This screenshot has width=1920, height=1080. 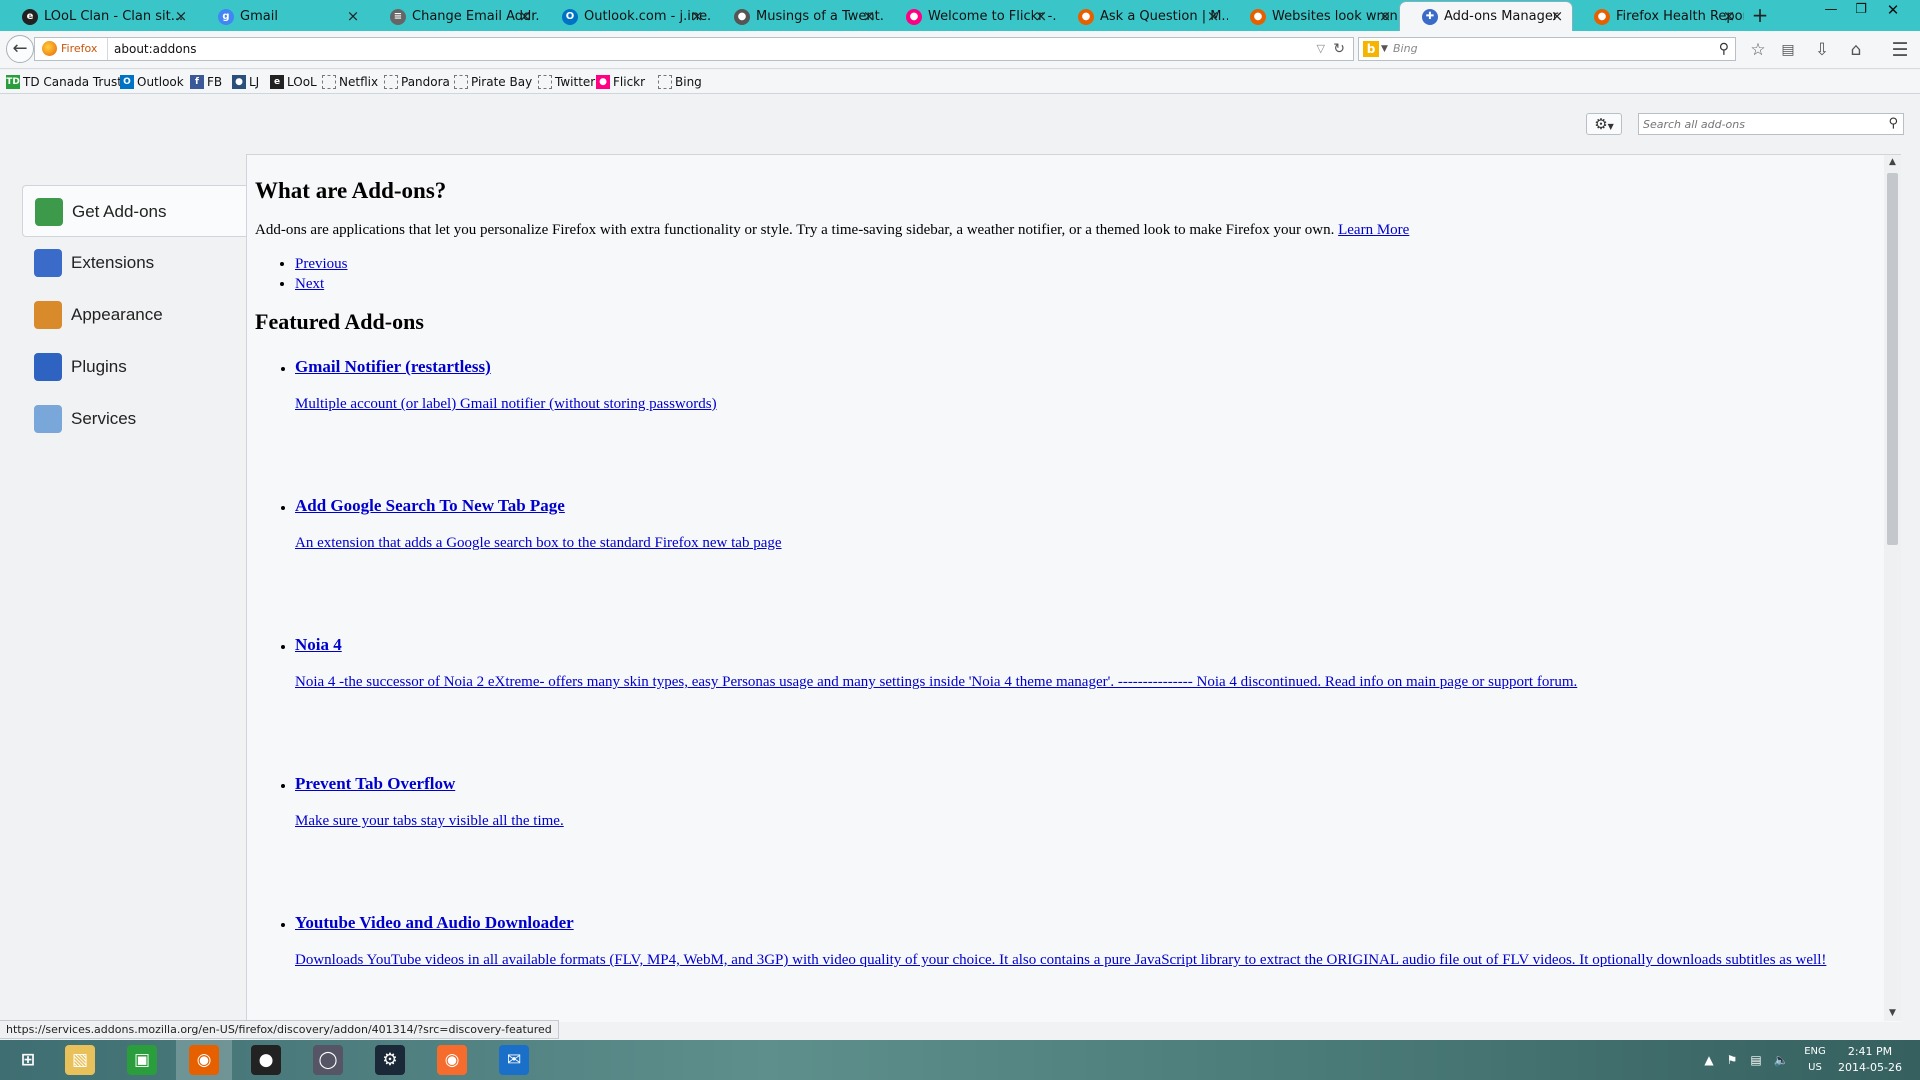 I want to click on bookmark-item: ● Flickr, so click(x=619, y=82).